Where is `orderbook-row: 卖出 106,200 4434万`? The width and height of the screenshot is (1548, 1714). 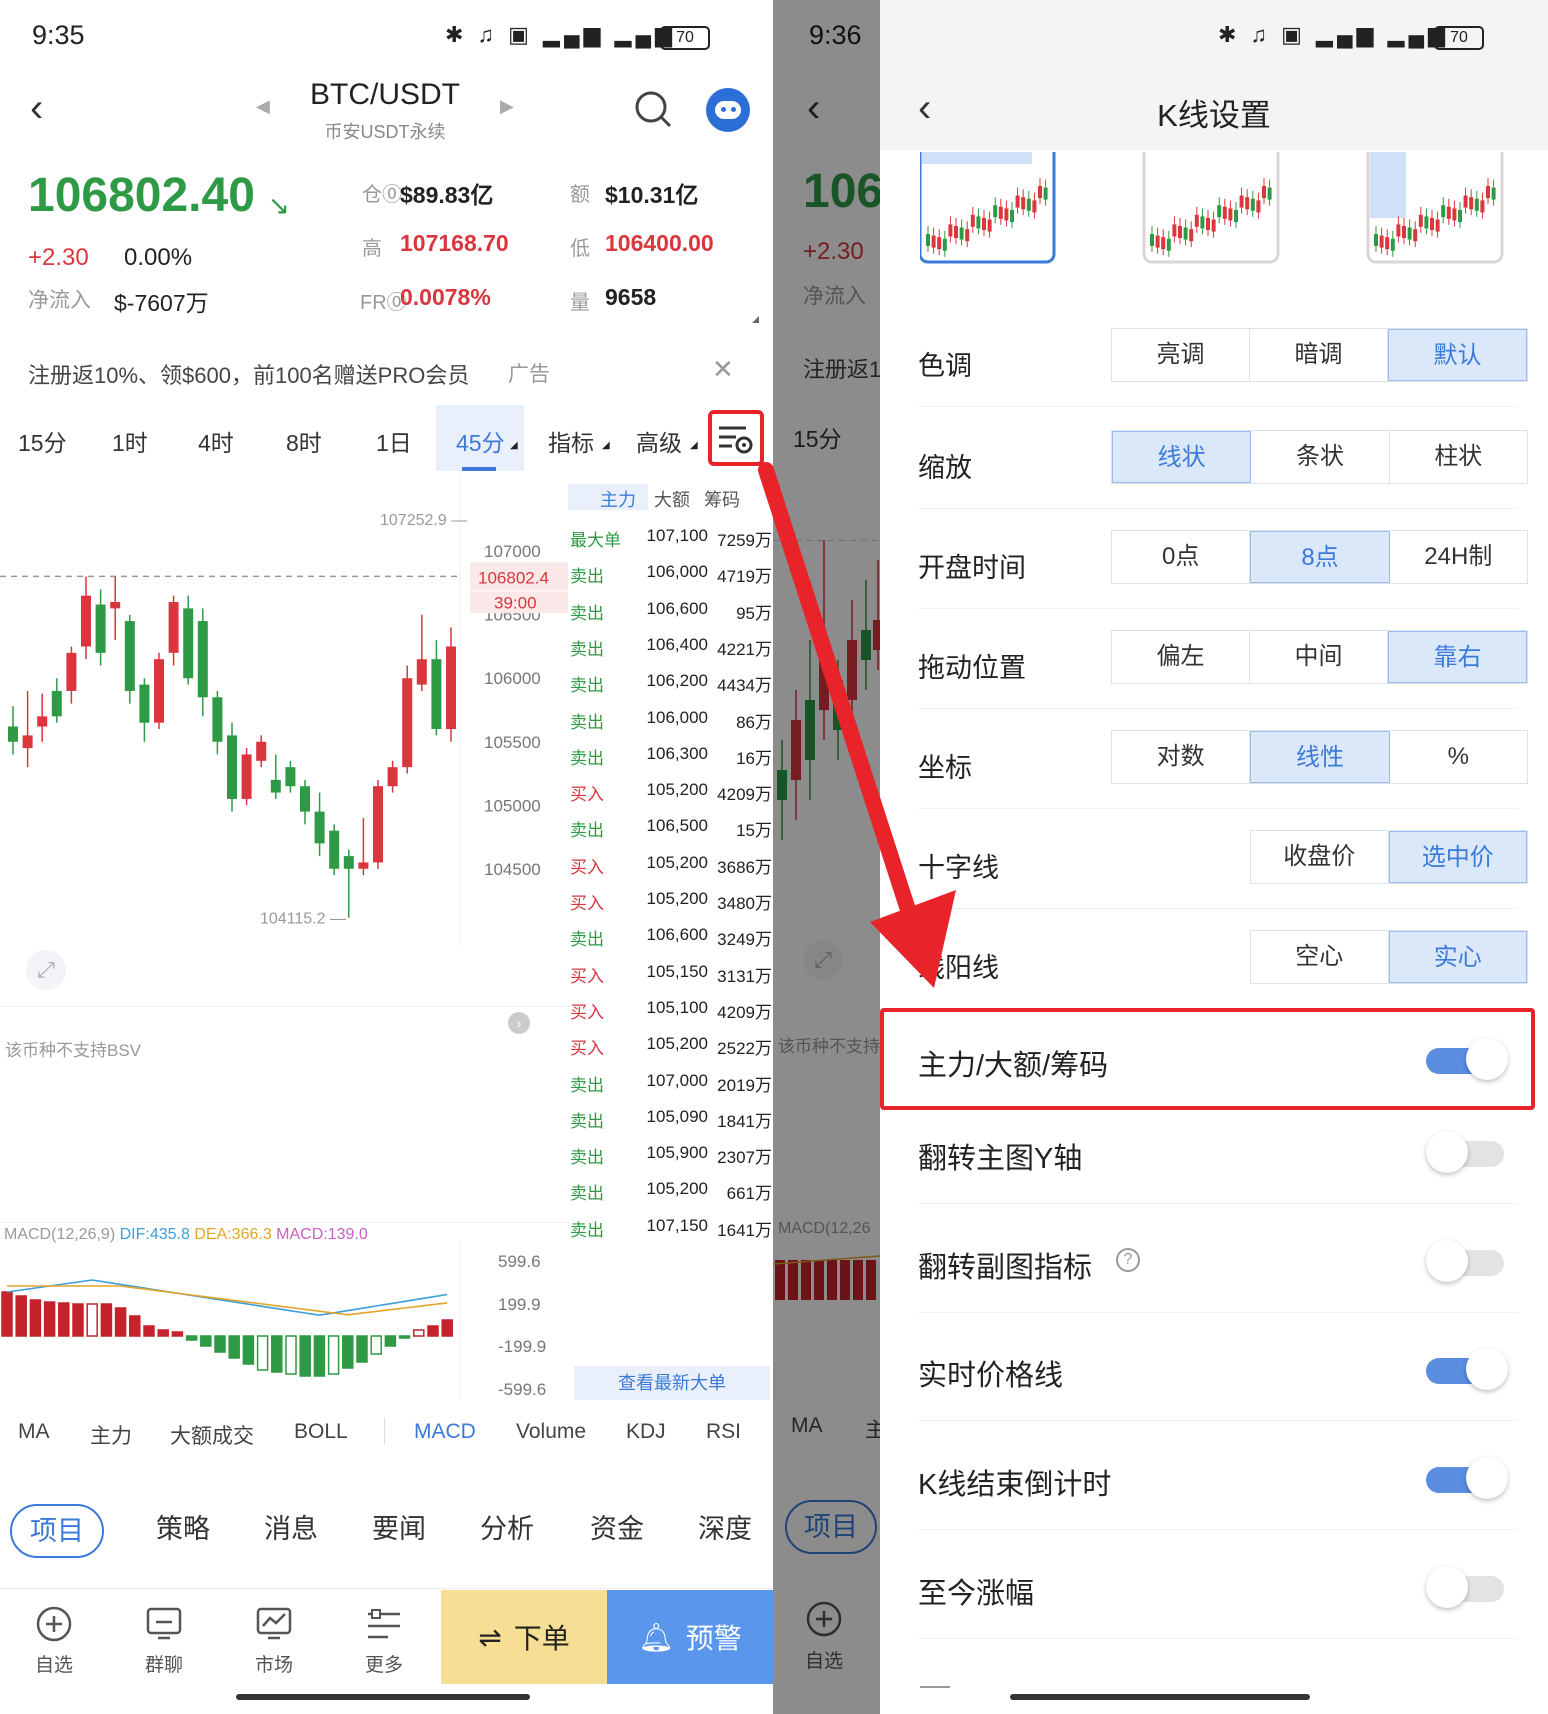
orderbook-row: 卖出 106,200 4434万 is located at coordinates (671, 681).